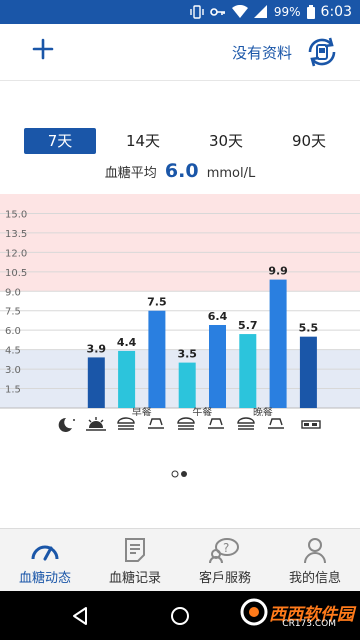  Describe the element at coordinates (186, 423) in the screenshot. I see `before-lunch-icon` at that location.